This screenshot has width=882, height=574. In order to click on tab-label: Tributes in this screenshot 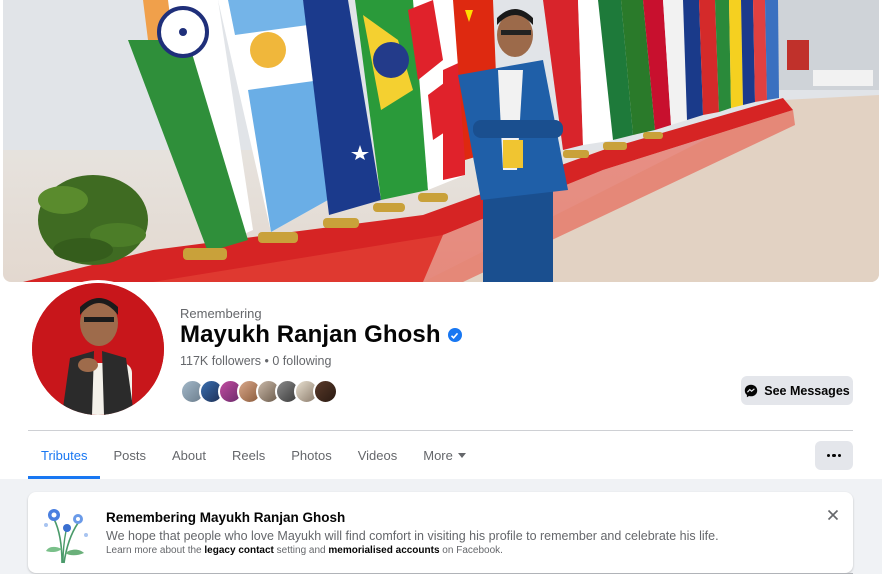, I will do `click(64, 455)`.